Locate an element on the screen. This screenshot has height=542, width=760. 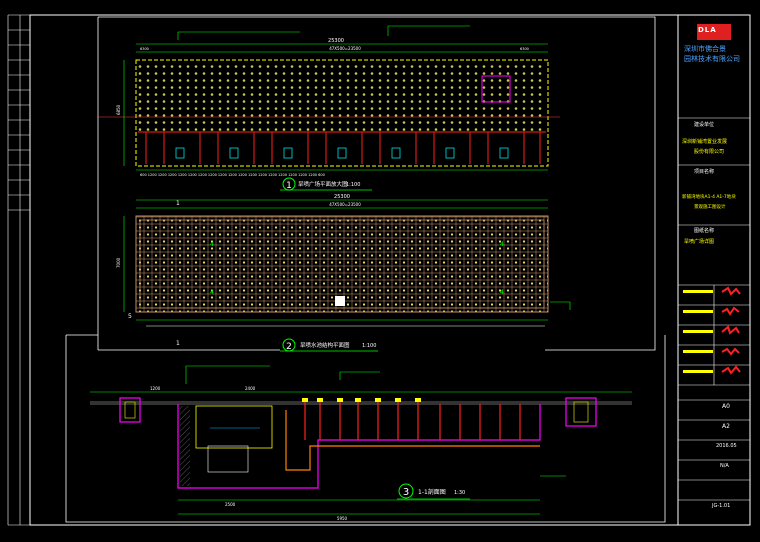
binding-strip is located at coordinates (18, 270).